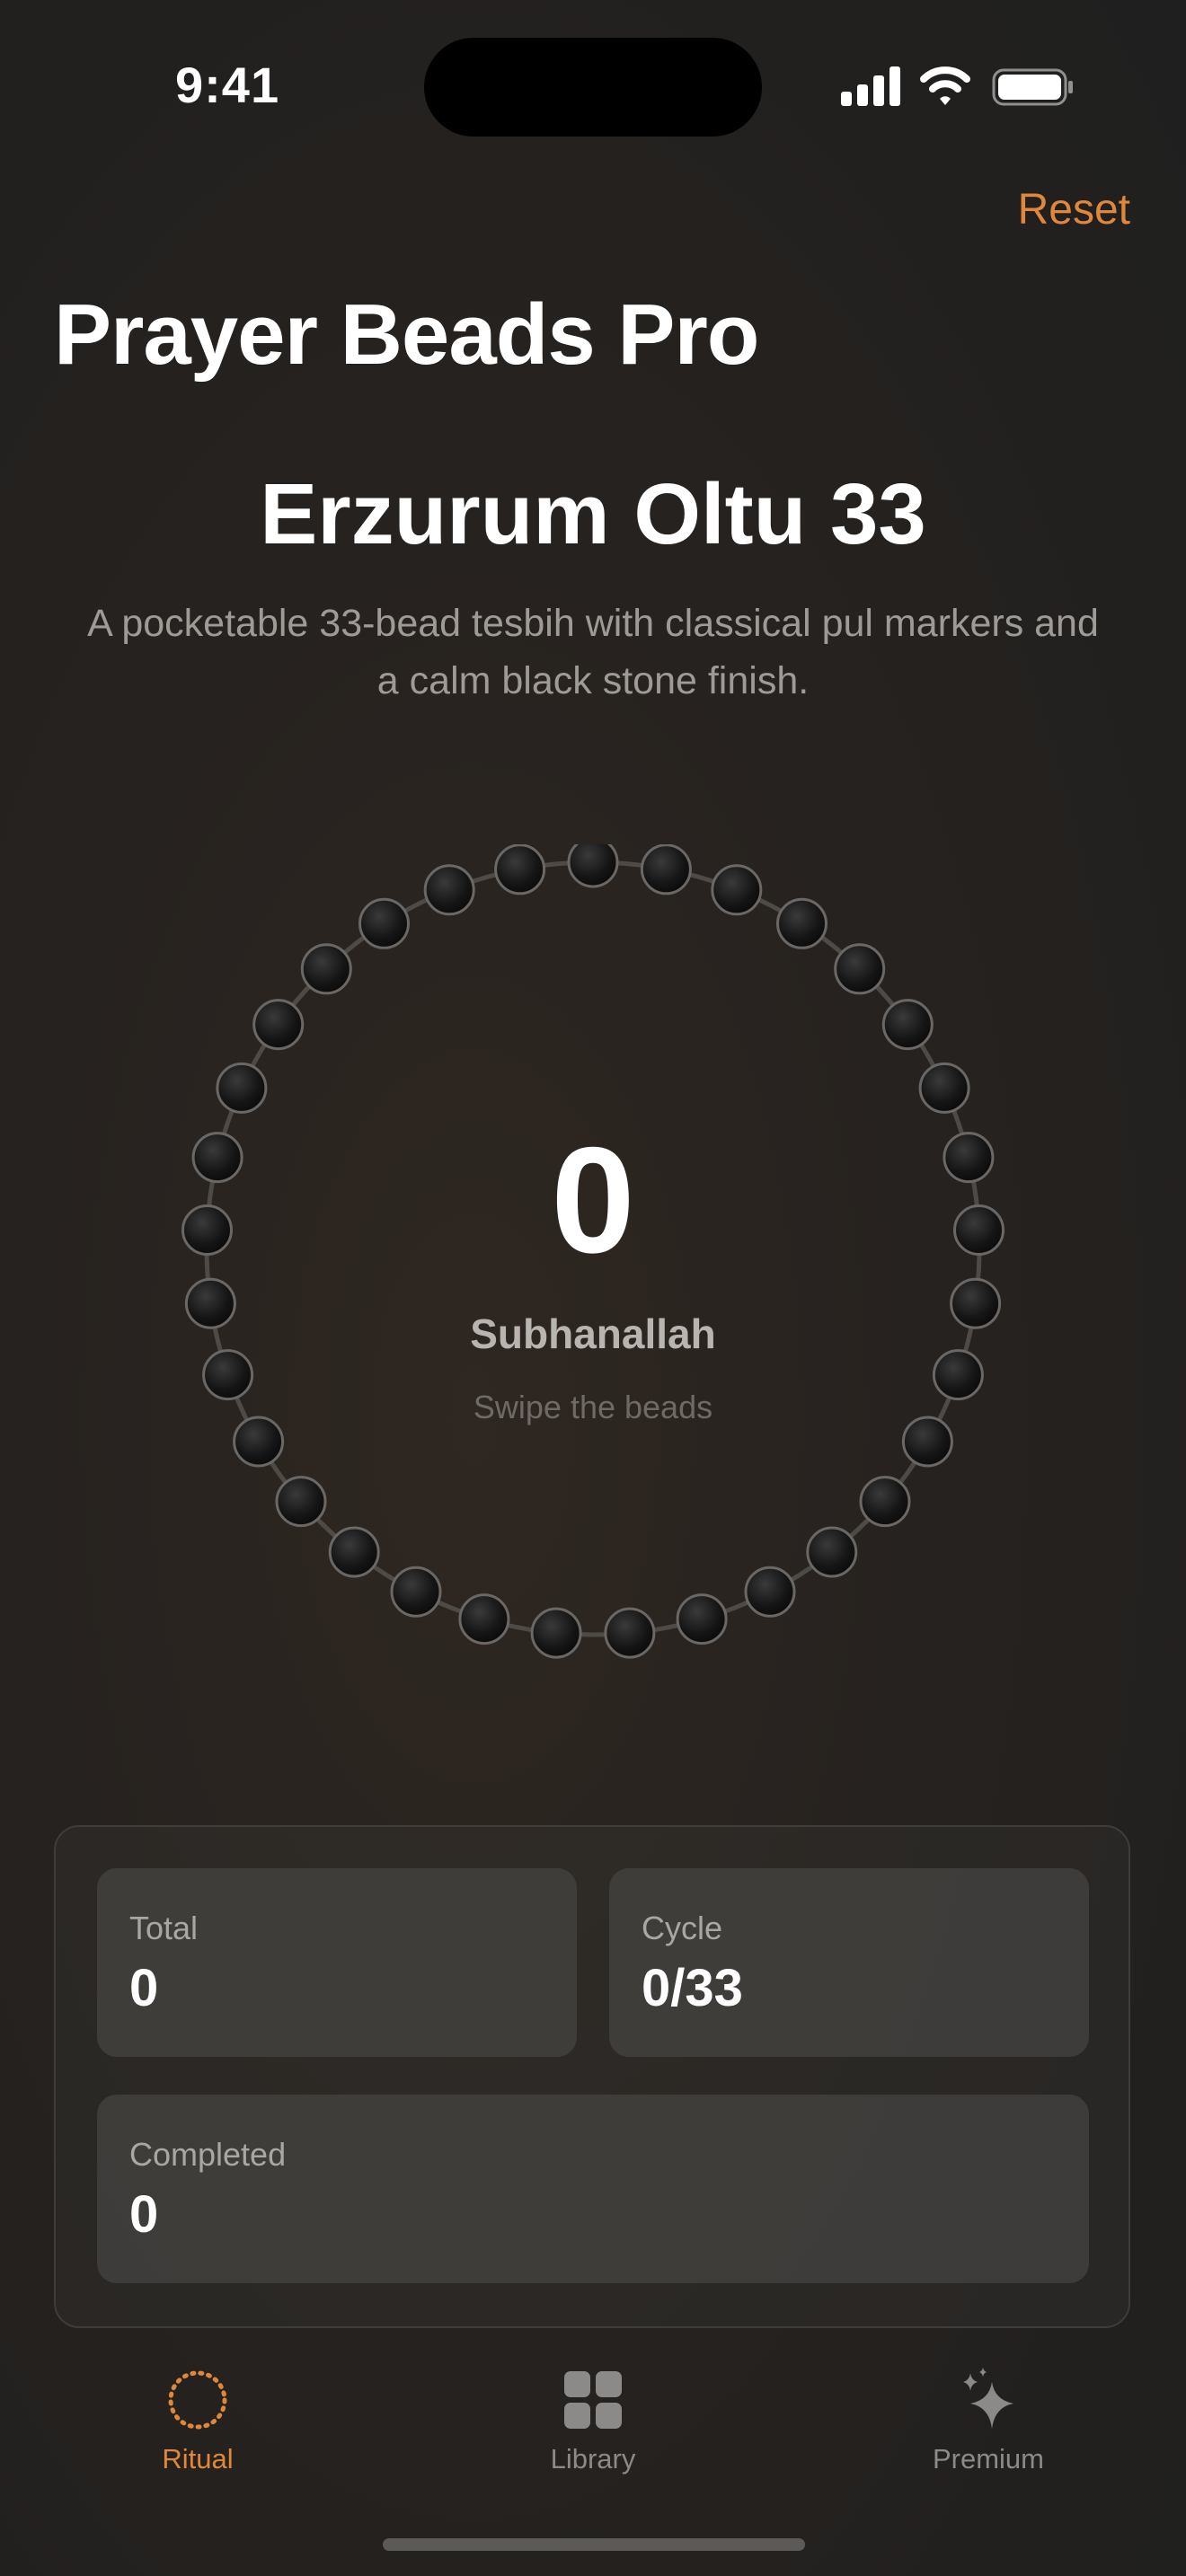 This screenshot has width=1186, height=2576. I want to click on tab-premium-label: Premium, so click(988, 2459).